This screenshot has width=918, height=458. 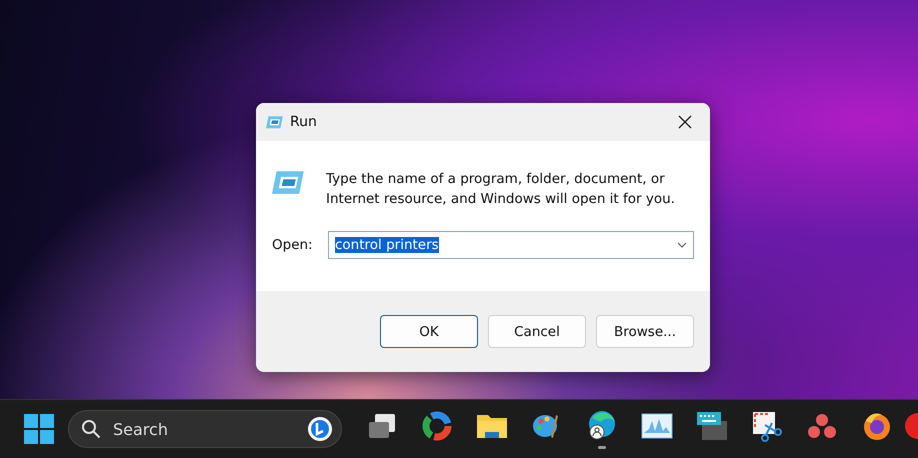 What do you see at coordinates (537, 331) in the screenshot?
I see `dialog-button: Cancel` at bounding box center [537, 331].